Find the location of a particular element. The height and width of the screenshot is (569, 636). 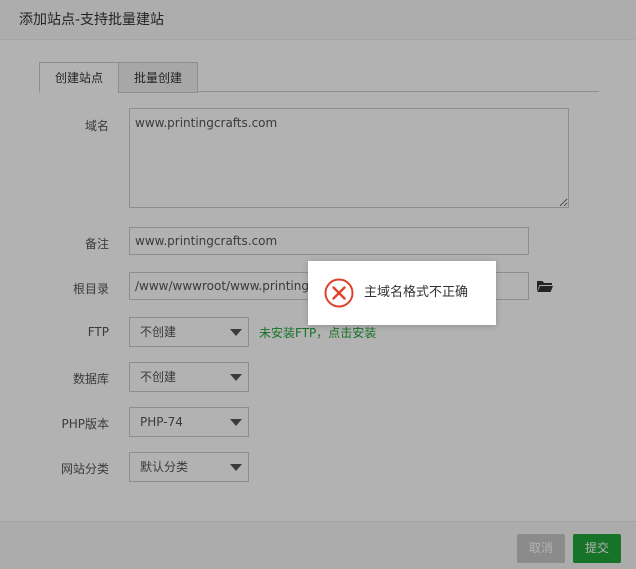

error-toast: 主域名格式不正确 is located at coordinates (402, 293).